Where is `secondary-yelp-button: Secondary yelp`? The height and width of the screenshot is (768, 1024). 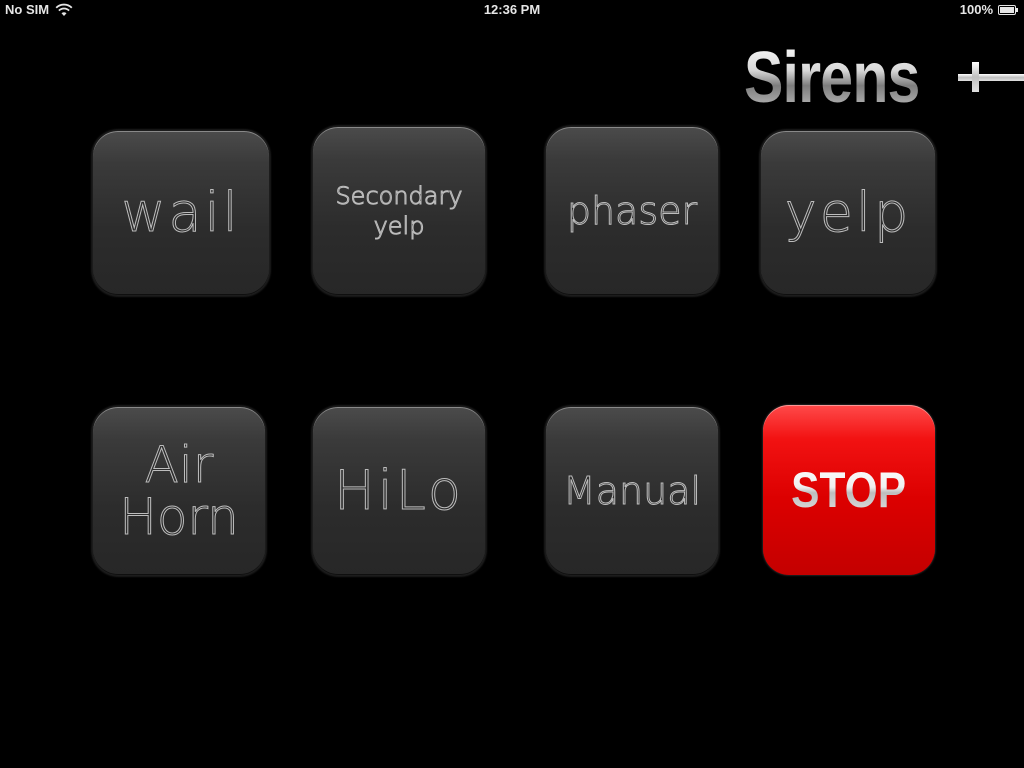 secondary-yelp-button: Secondary yelp is located at coordinates (399, 211).